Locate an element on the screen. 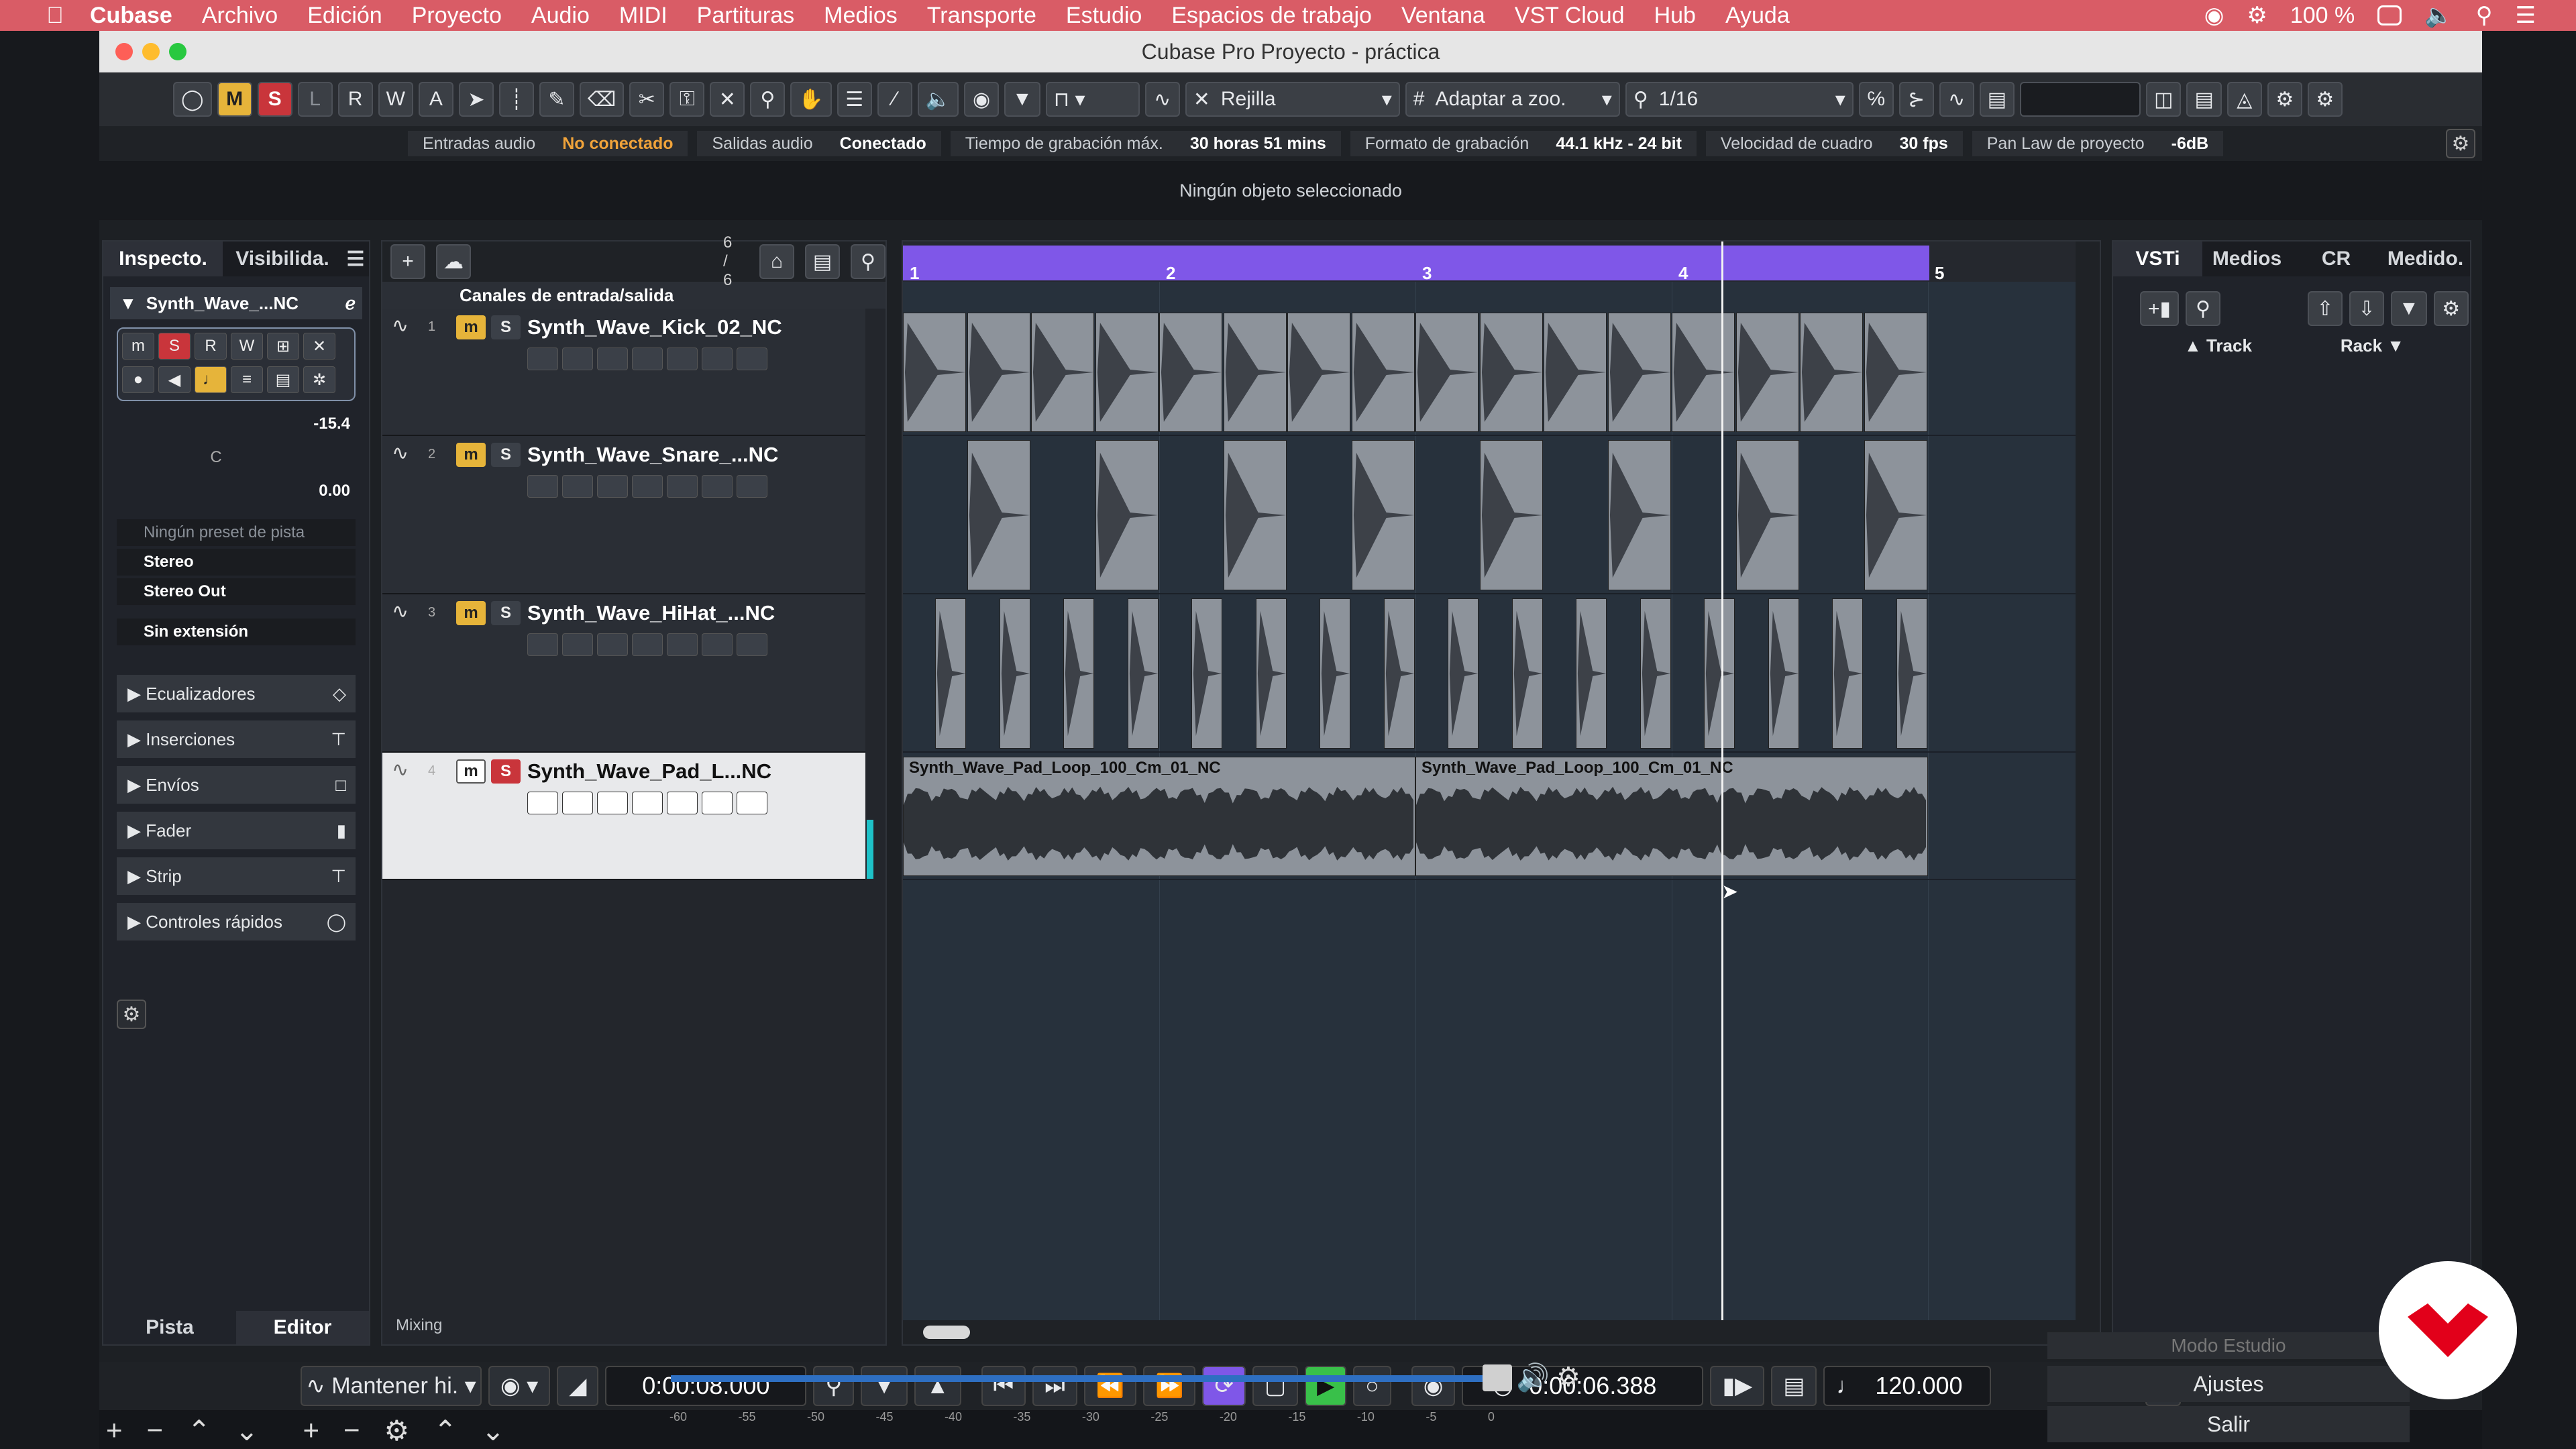  extension-field: Sin extensión is located at coordinates (236, 632).